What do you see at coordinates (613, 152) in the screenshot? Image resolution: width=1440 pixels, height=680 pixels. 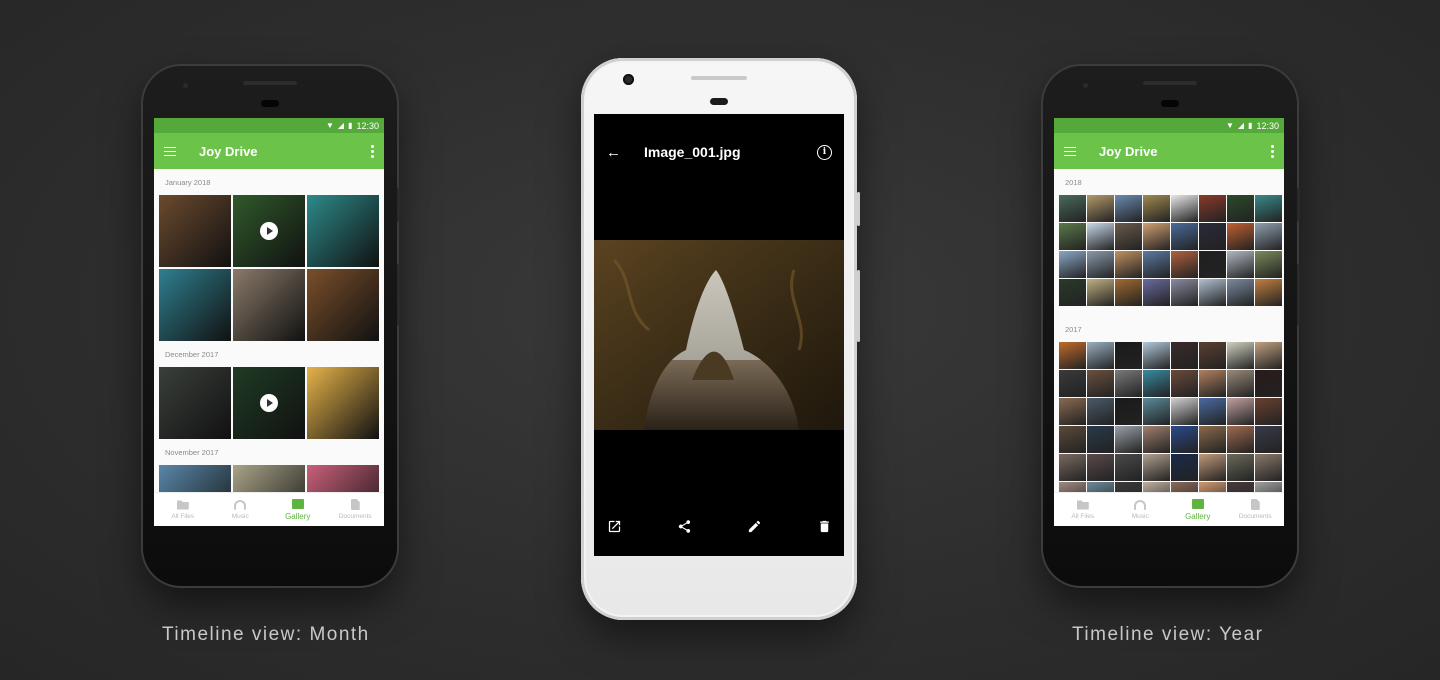 I see `back-arrow-icon: ←` at bounding box center [613, 152].